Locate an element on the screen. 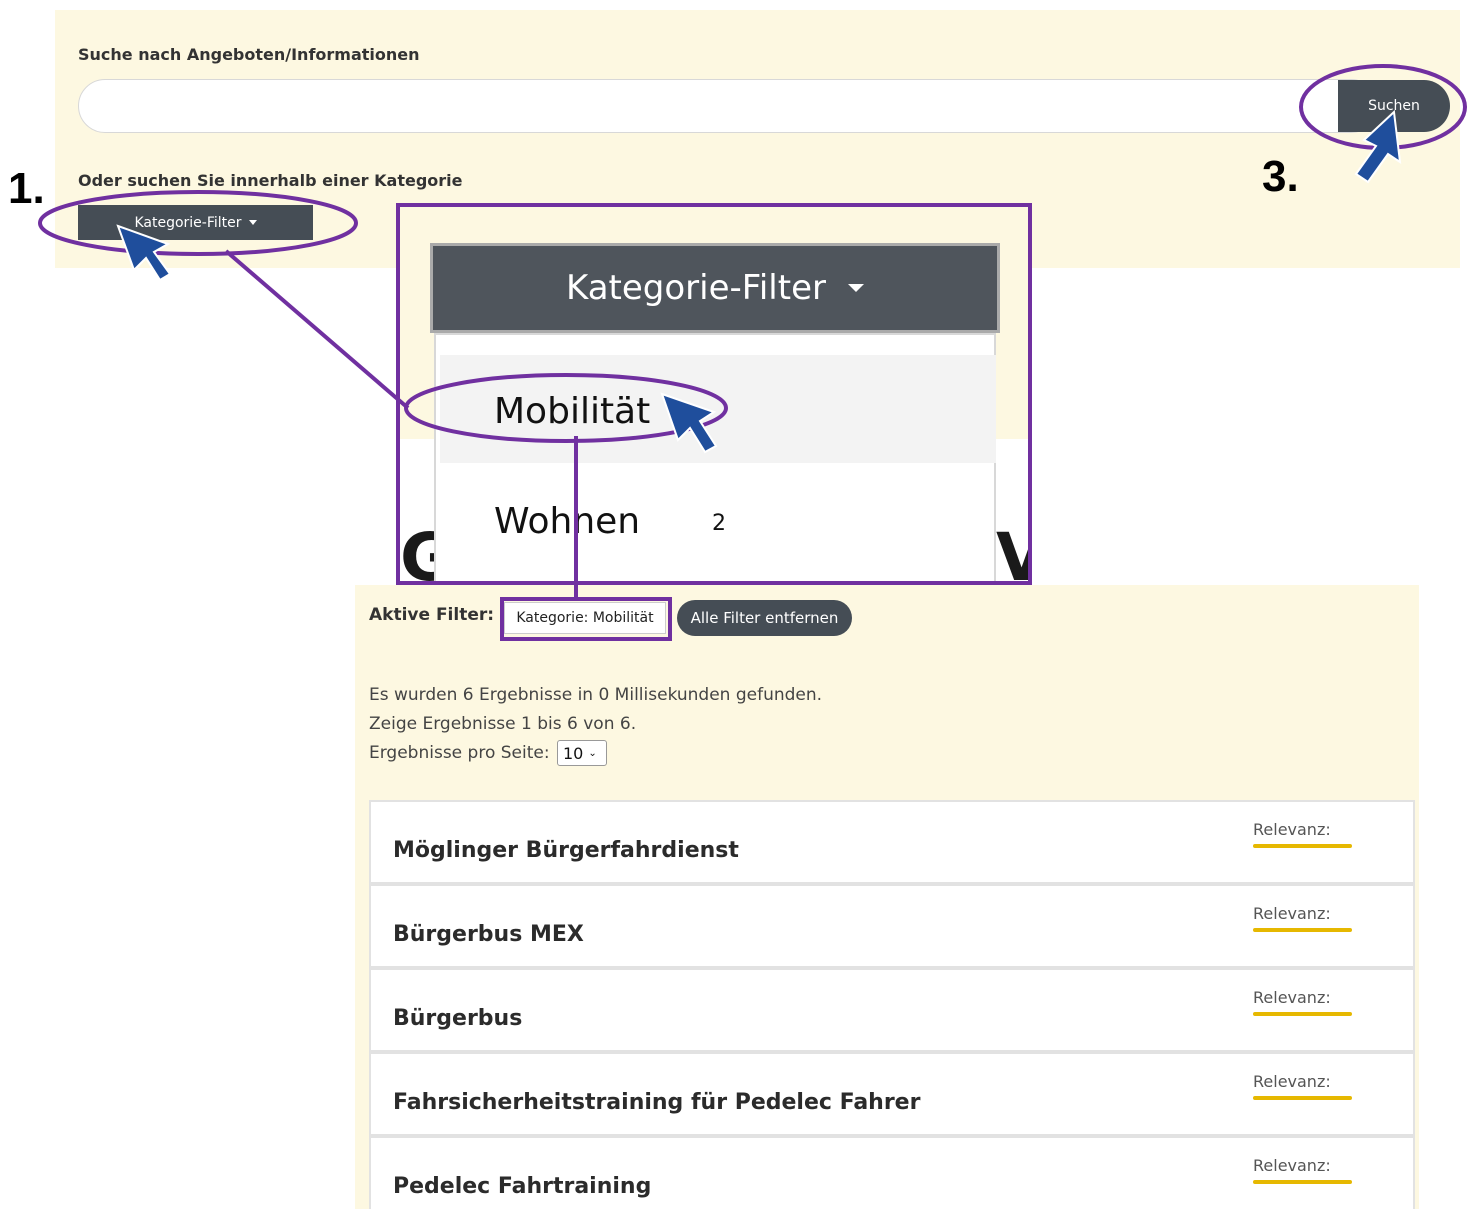 The image size is (1473, 1209). result-item: Möglinger Bürgerfahrdienst Relevanz: is located at coordinates (892, 842).